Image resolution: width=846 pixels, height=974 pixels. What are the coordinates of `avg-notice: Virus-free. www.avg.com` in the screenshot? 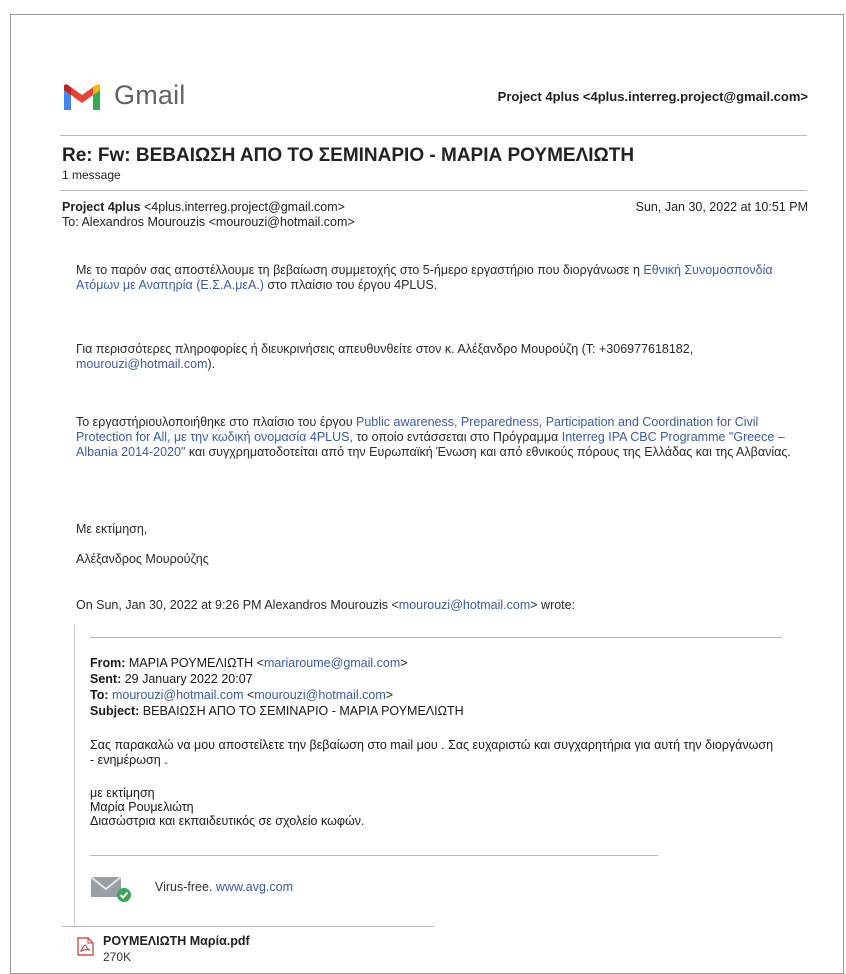 It's located at (224, 887).